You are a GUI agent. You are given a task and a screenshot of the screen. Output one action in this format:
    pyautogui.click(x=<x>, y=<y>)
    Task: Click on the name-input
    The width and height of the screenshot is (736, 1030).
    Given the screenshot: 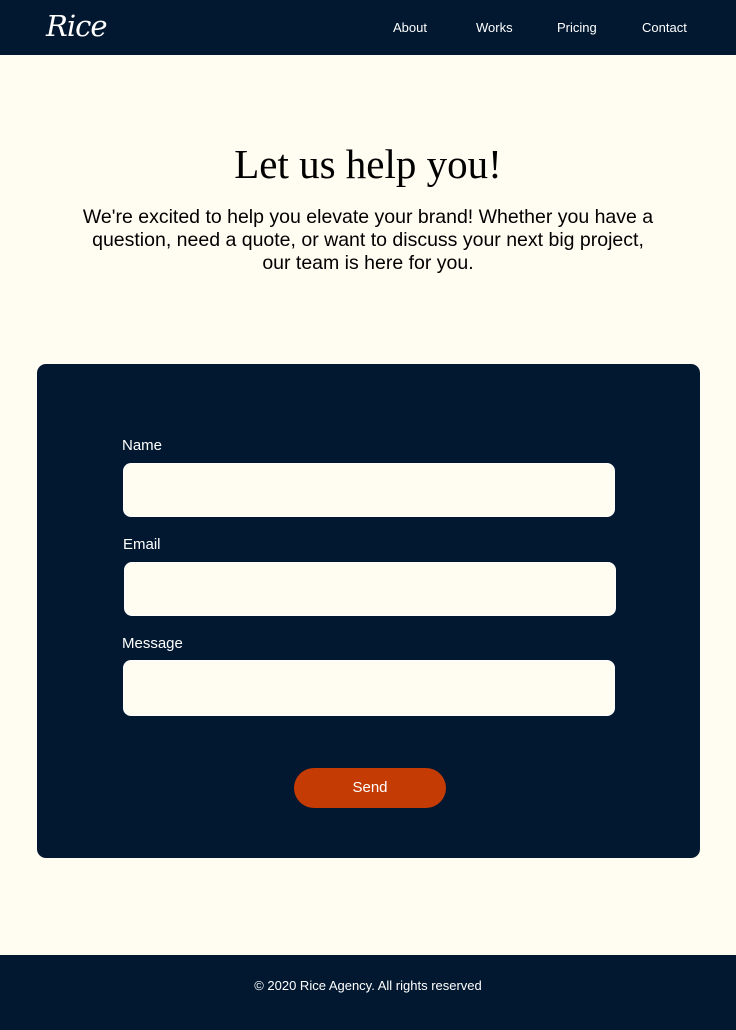 What is the action you would take?
    pyautogui.click(x=369, y=490)
    